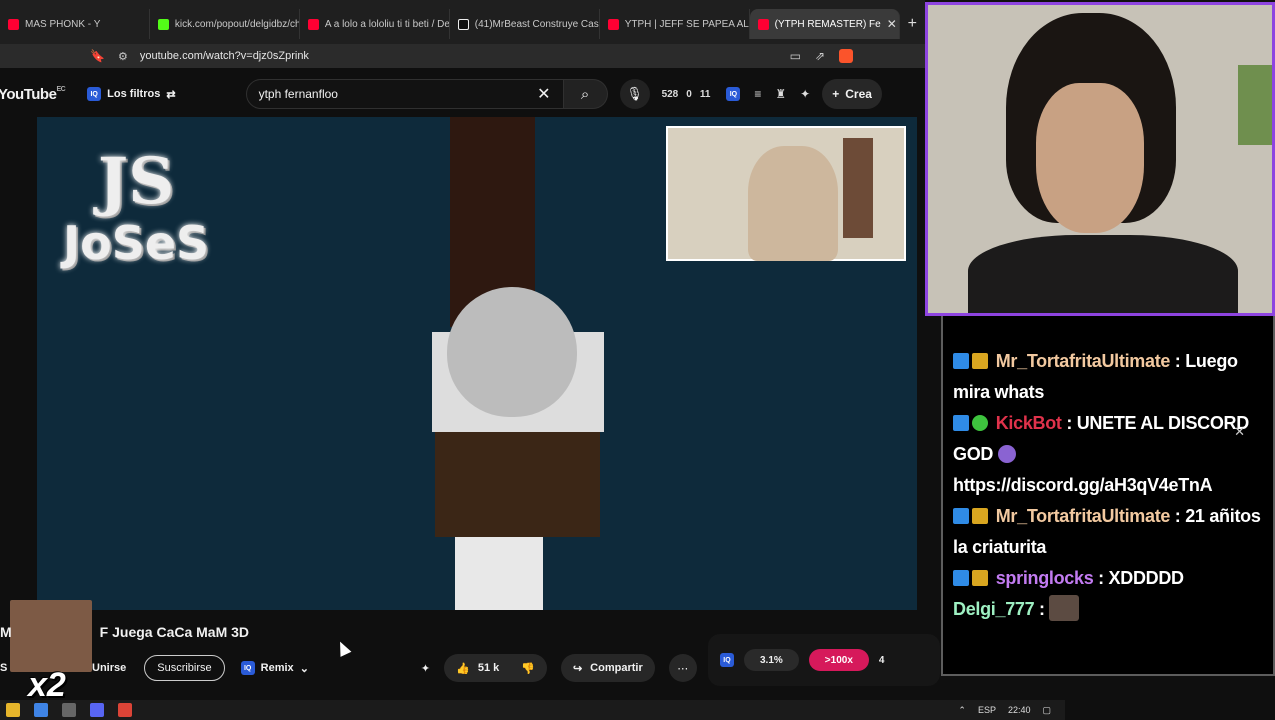 The image size is (1275, 720). What do you see at coordinates (63, 24) in the screenshot?
I see `tab-label: MAS PHONK - Y` at bounding box center [63, 24].